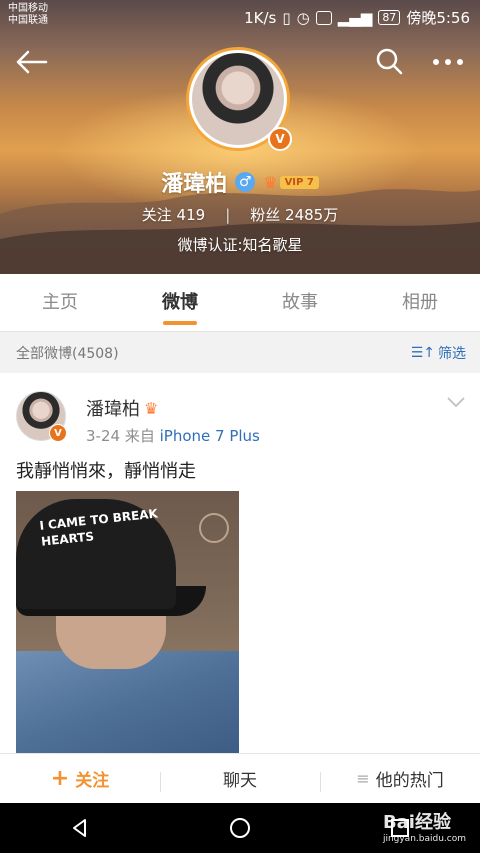  I want to click on circle-home-icon, so click(240, 828).